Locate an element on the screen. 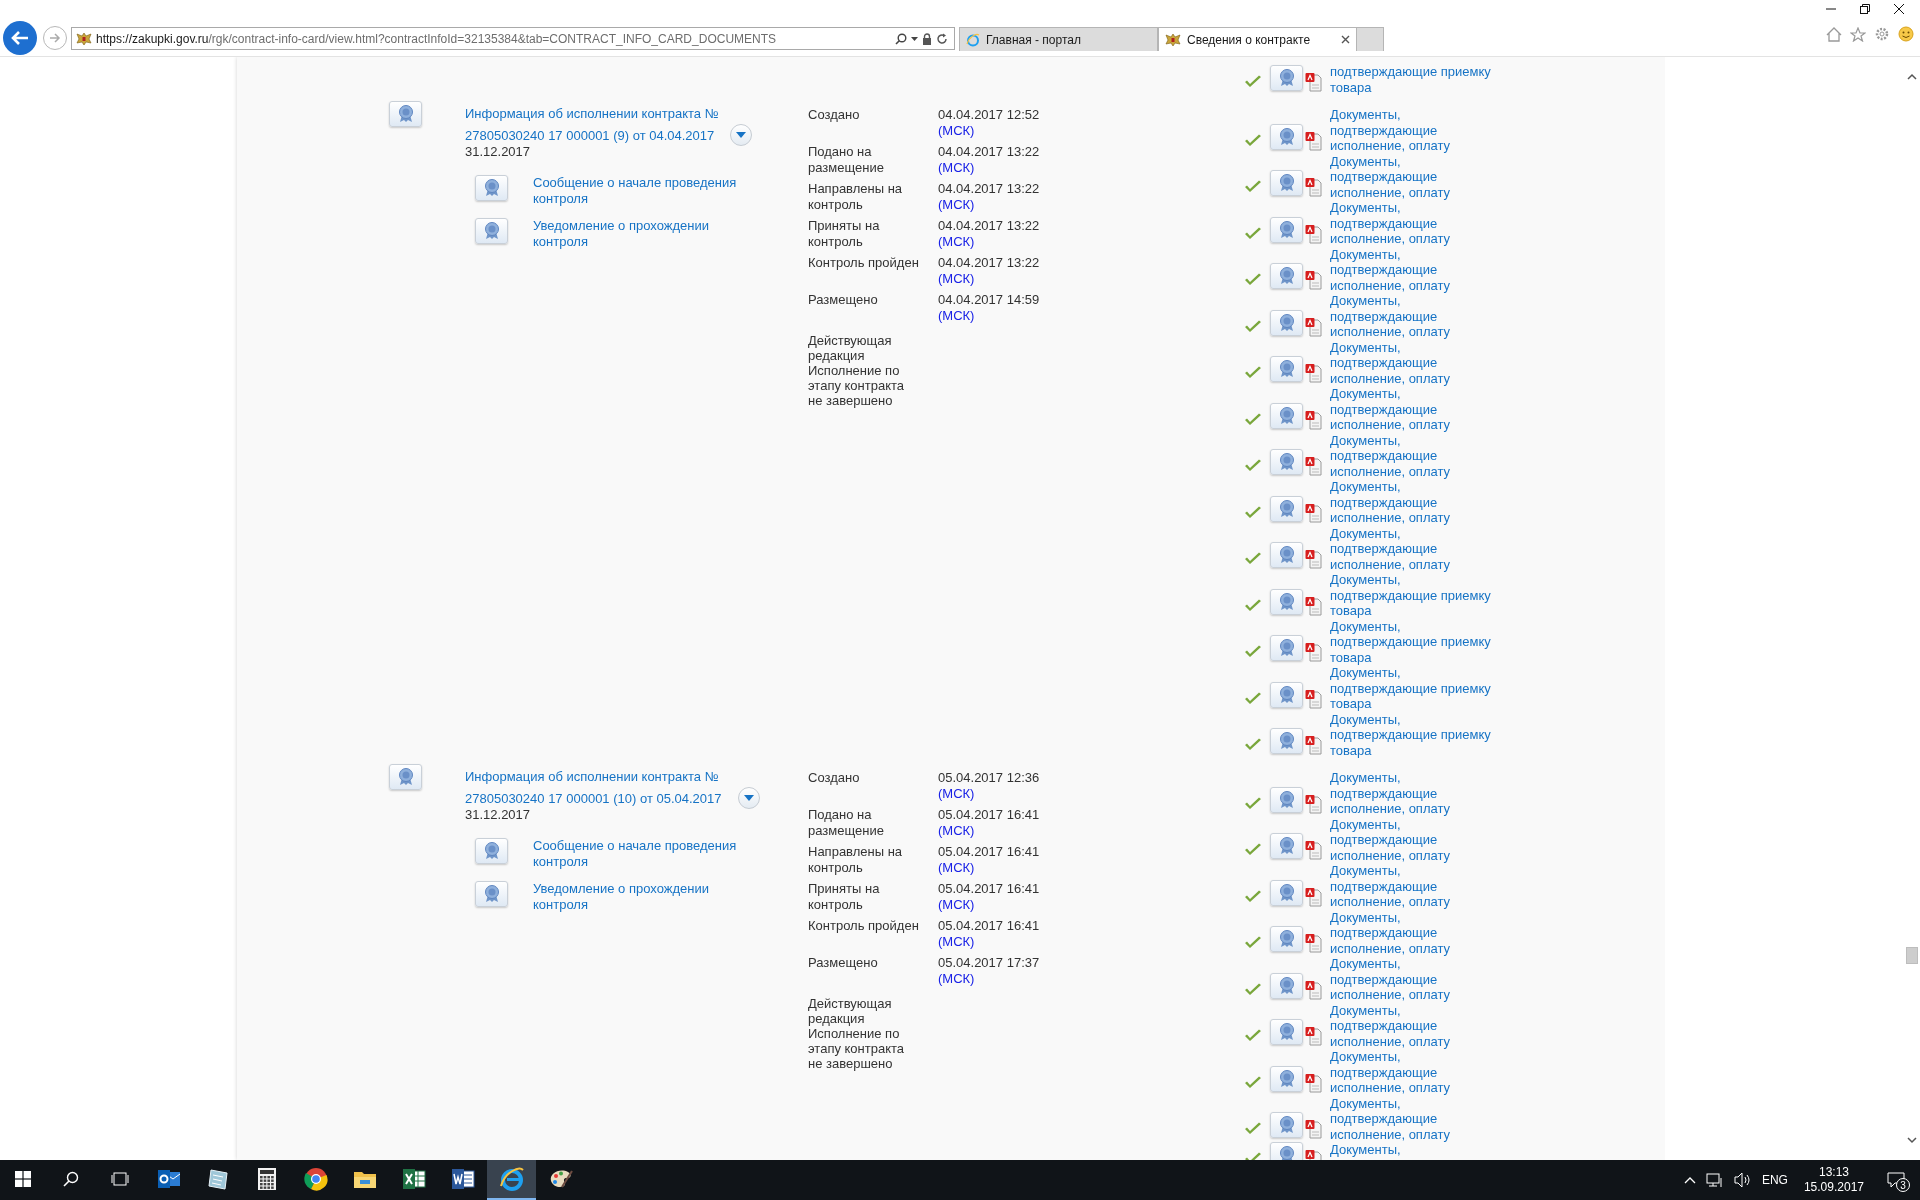  browser-tab: Главная - портал is located at coordinates (1058, 39).